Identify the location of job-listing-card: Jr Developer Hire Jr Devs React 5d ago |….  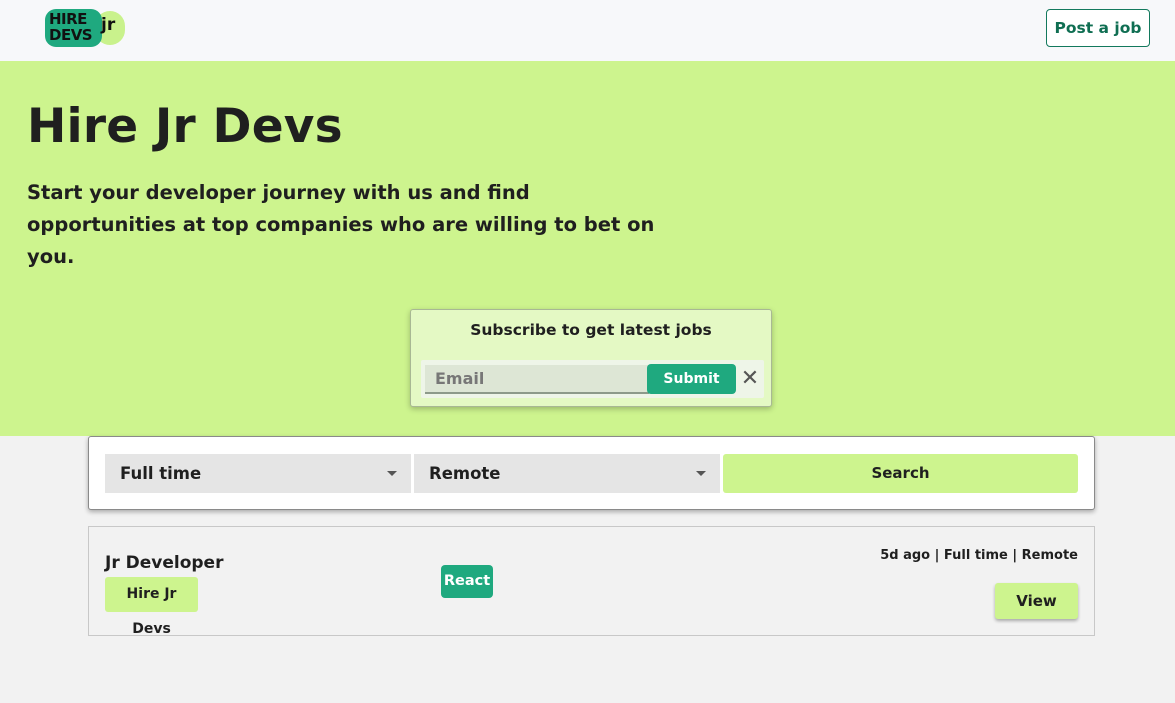
(591, 581).